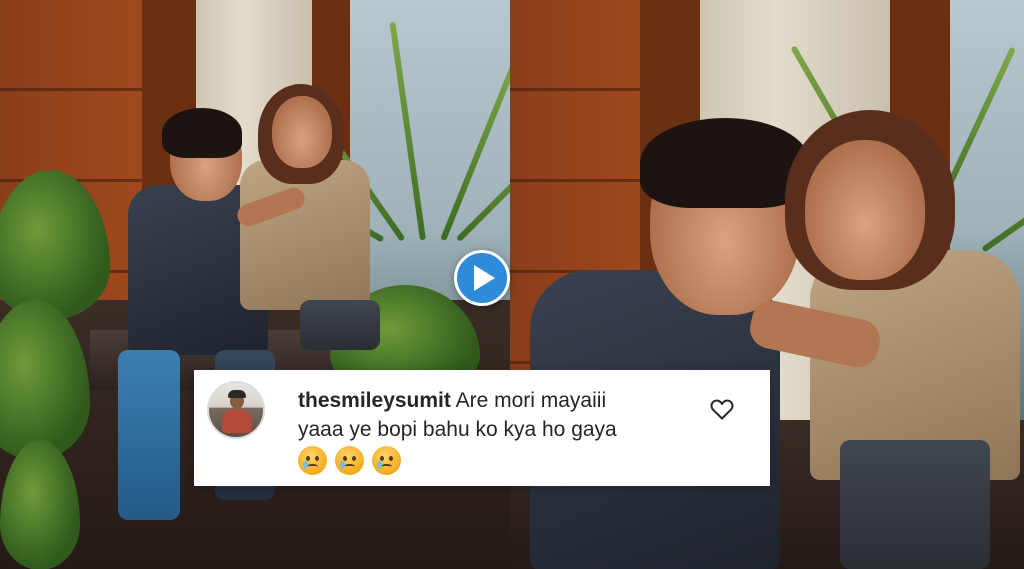 The height and width of the screenshot is (569, 1024). Describe the element at coordinates (457, 429) in the screenshot. I see `comment-body-line2: yaaa ye bopi bahu ko kya ho gaya` at that location.